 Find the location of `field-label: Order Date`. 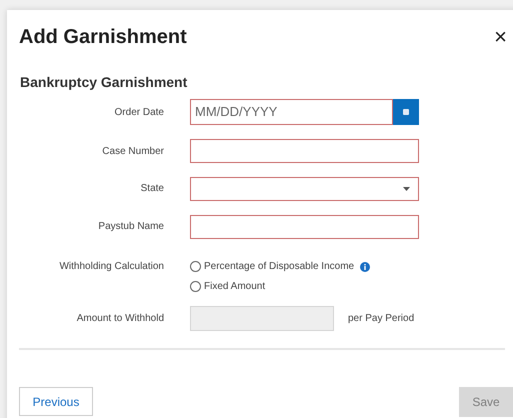

field-label: Order Date is located at coordinates (139, 113).